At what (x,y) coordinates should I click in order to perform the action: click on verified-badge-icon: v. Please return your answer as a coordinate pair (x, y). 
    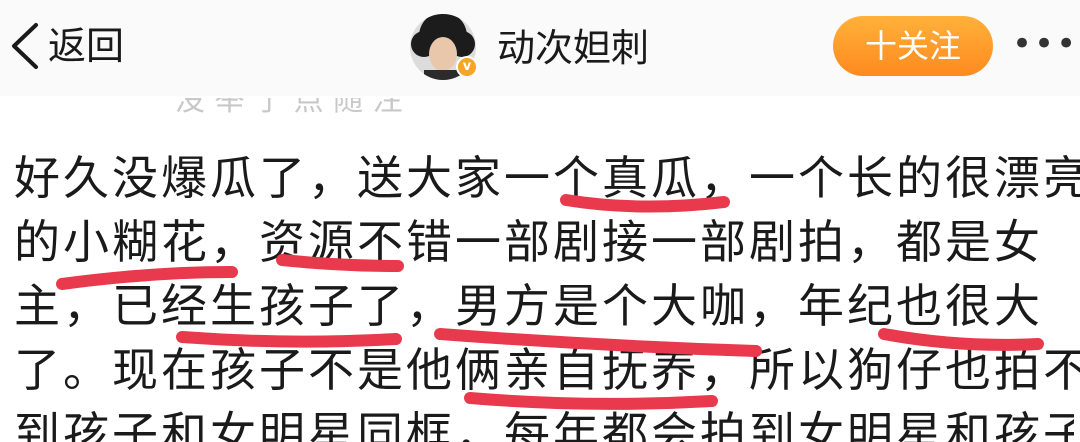
    Looking at the image, I should click on (467, 67).